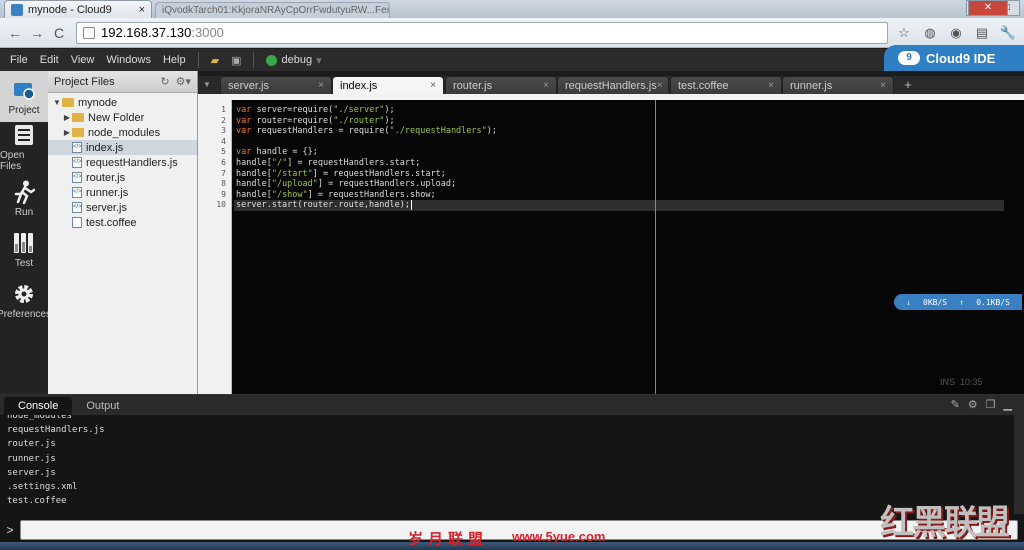  Describe the element at coordinates (359, 110) in the screenshot. I see `code-token: "./server"` at that location.